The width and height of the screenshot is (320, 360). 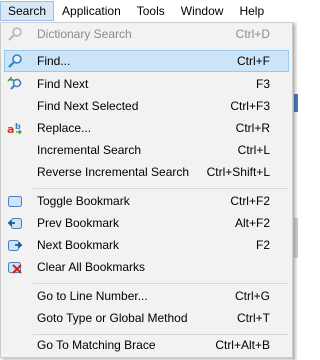 I want to click on menu-item-label: Next Bookmark, so click(x=78, y=245).